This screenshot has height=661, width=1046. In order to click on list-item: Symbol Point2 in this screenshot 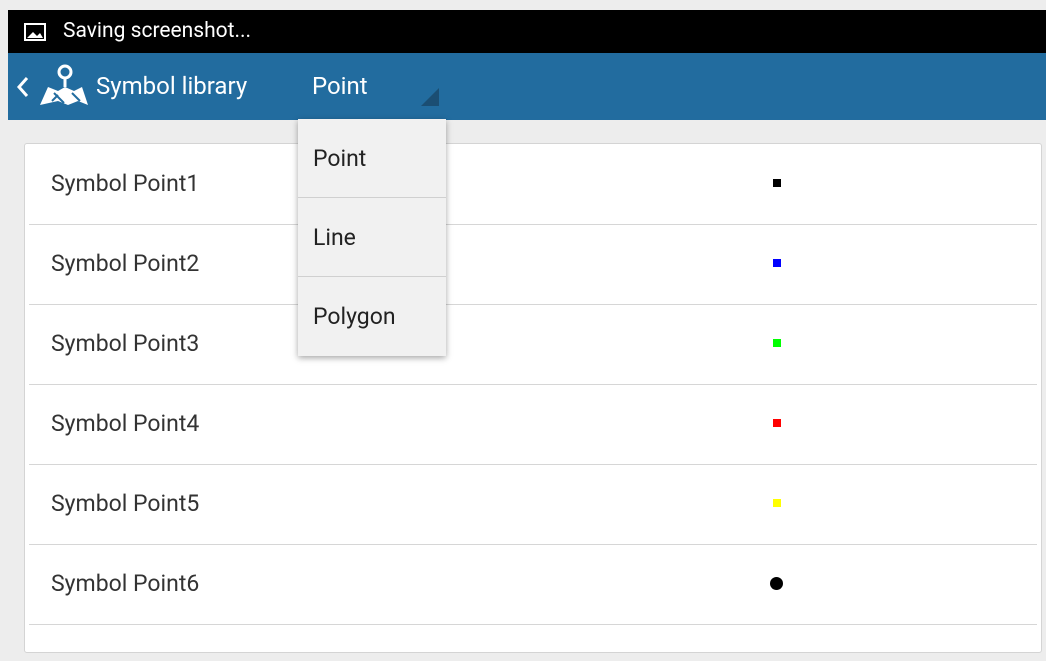, I will do `click(533, 264)`.